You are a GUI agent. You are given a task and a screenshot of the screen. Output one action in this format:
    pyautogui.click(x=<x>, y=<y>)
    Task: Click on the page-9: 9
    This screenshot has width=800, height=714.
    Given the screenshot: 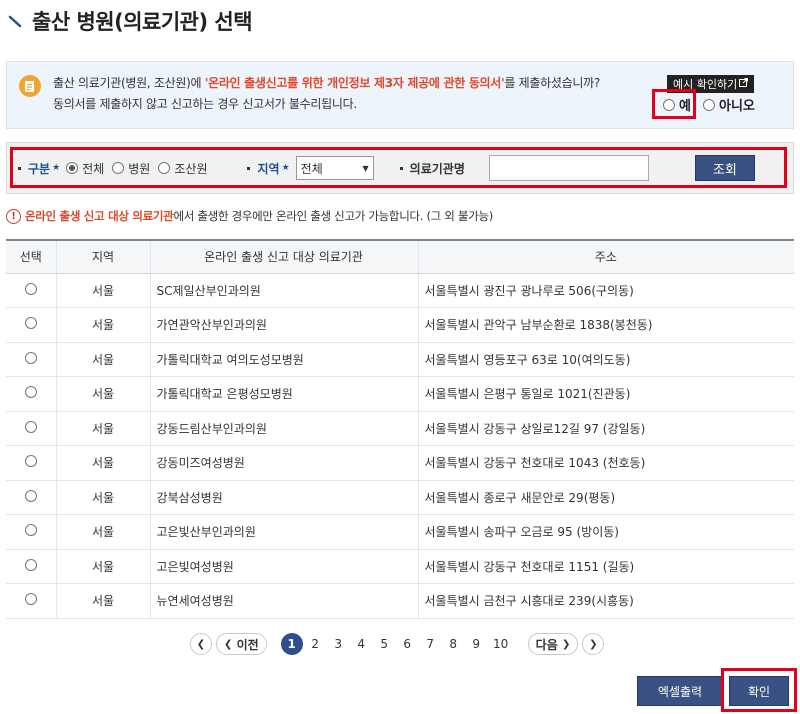 What is the action you would take?
    pyautogui.click(x=476, y=644)
    